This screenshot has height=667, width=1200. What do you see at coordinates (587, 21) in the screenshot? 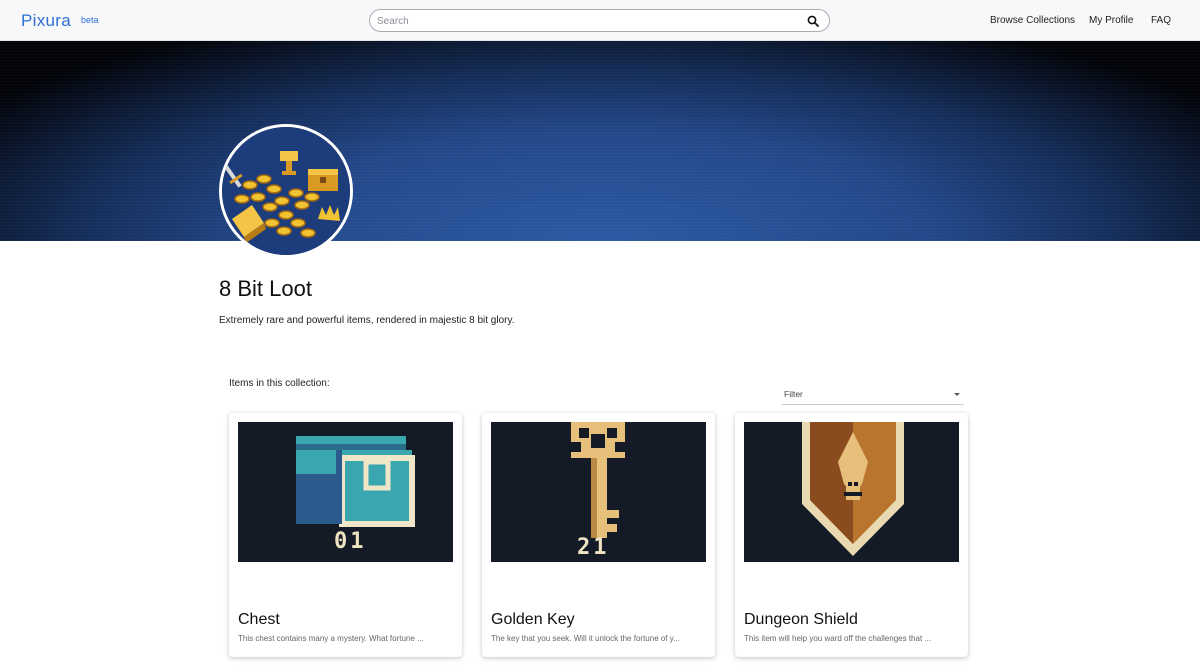
I see `search-input` at bounding box center [587, 21].